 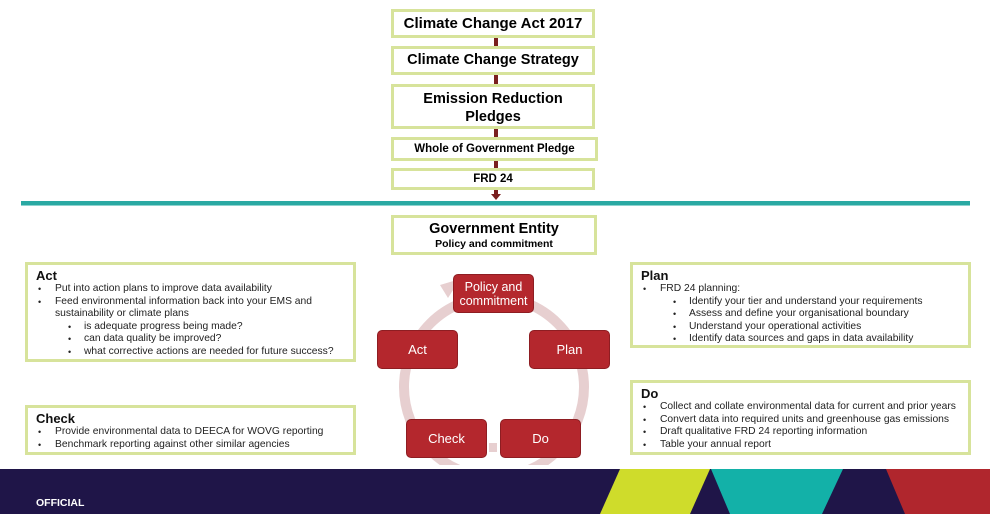 What do you see at coordinates (495, 491) in the screenshot?
I see `footer-bar: OFFICIAL` at bounding box center [495, 491].